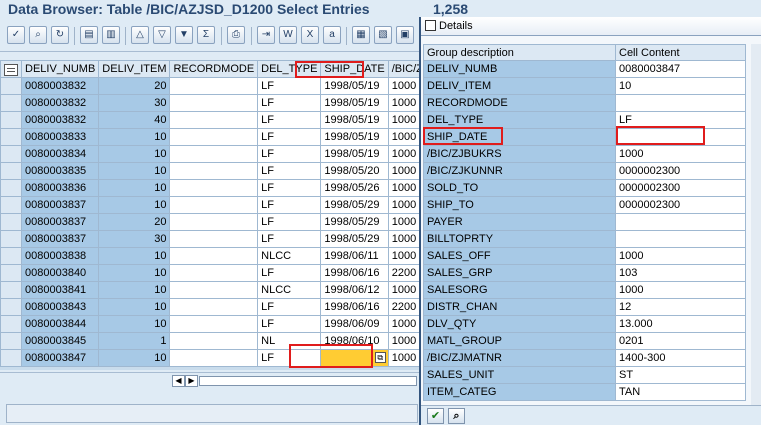 Image resolution: width=761 pixels, height=425 pixels. What do you see at coordinates (206, 35) in the screenshot?
I see `sum-icon: Σ` at bounding box center [206, 35].